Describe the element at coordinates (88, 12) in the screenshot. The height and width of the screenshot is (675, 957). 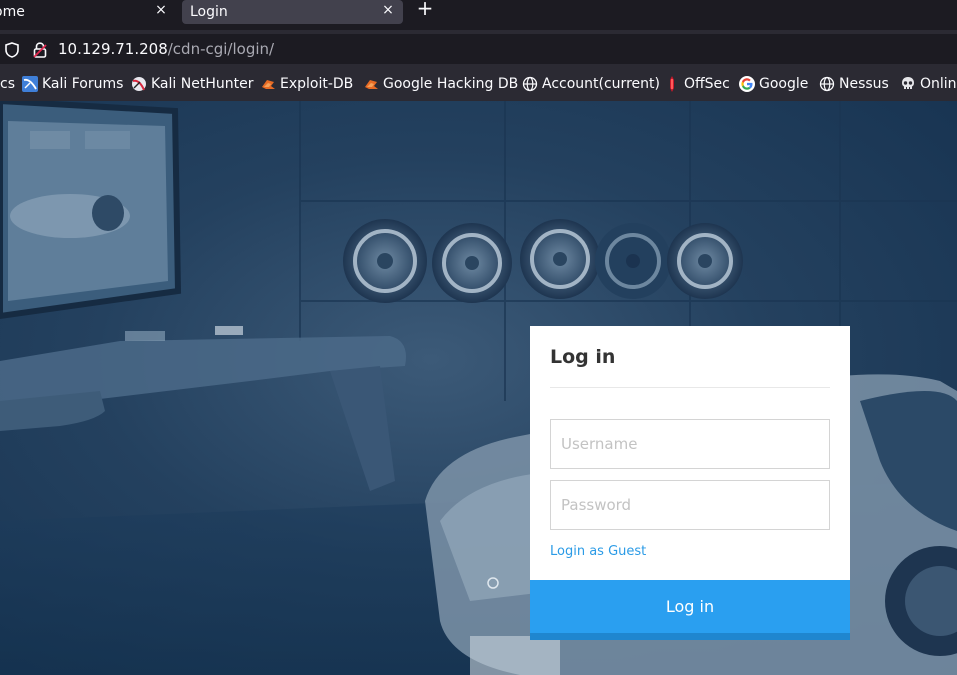
I see `tab-home: ome ×` at that location.